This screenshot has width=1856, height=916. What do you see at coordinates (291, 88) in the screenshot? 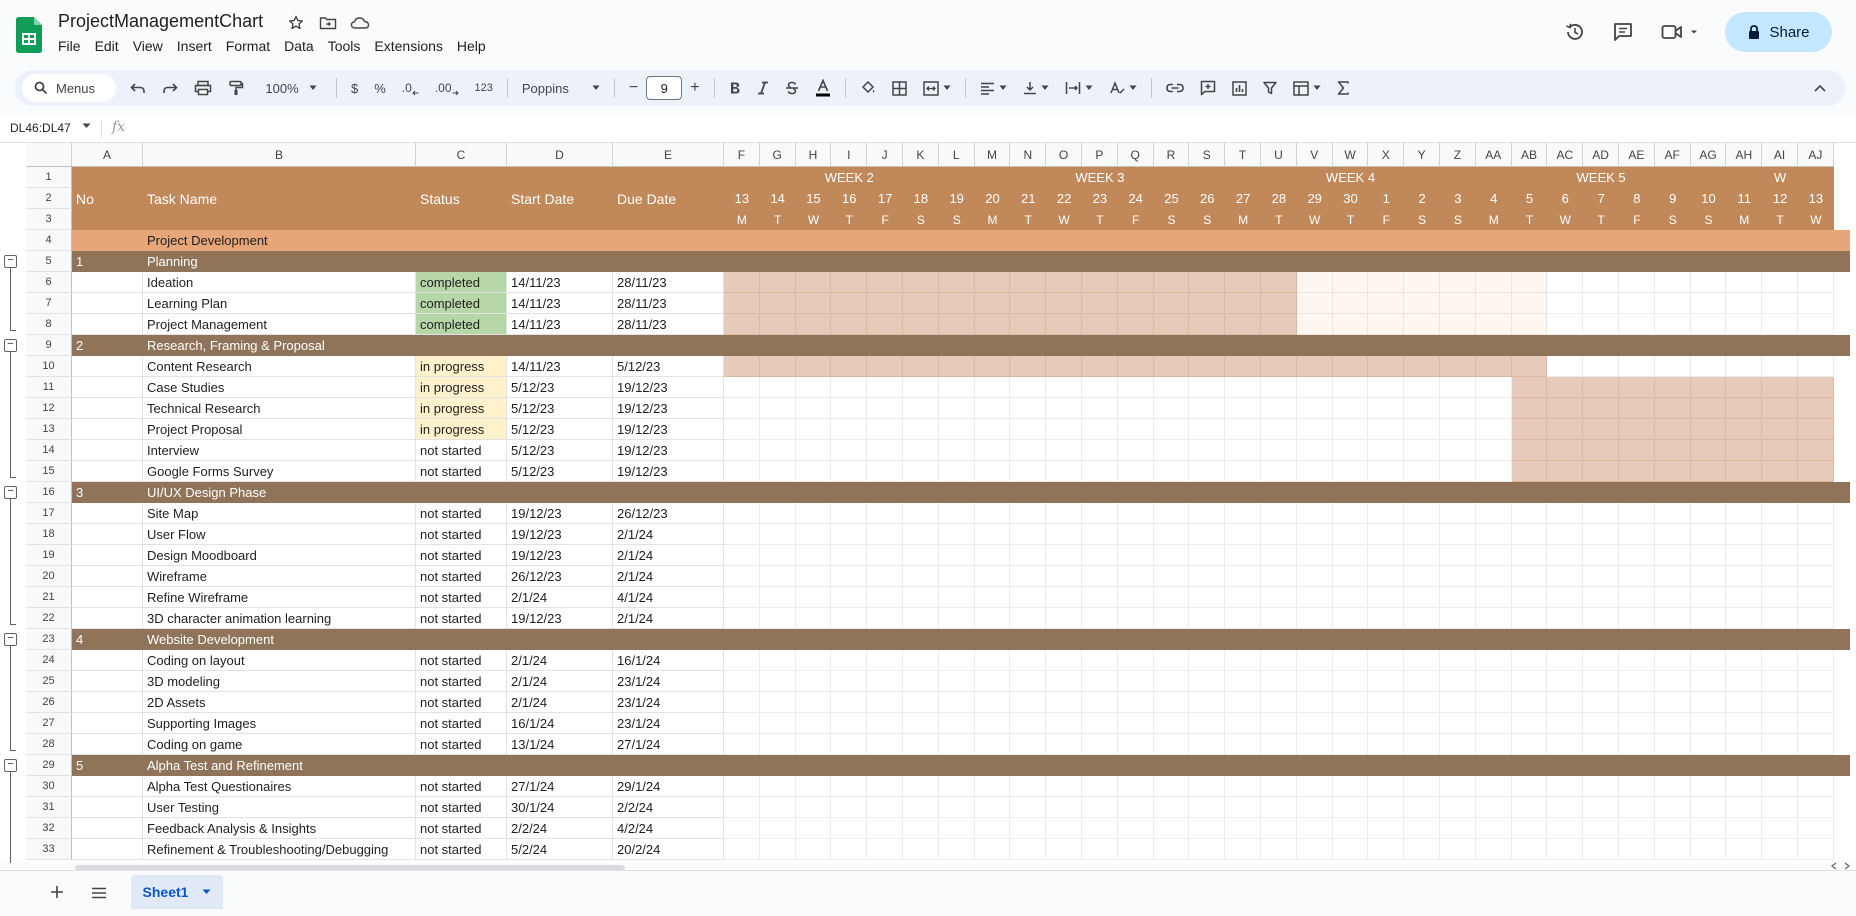
I see `zoom-select: 100%` at bounding box center [291, 88].